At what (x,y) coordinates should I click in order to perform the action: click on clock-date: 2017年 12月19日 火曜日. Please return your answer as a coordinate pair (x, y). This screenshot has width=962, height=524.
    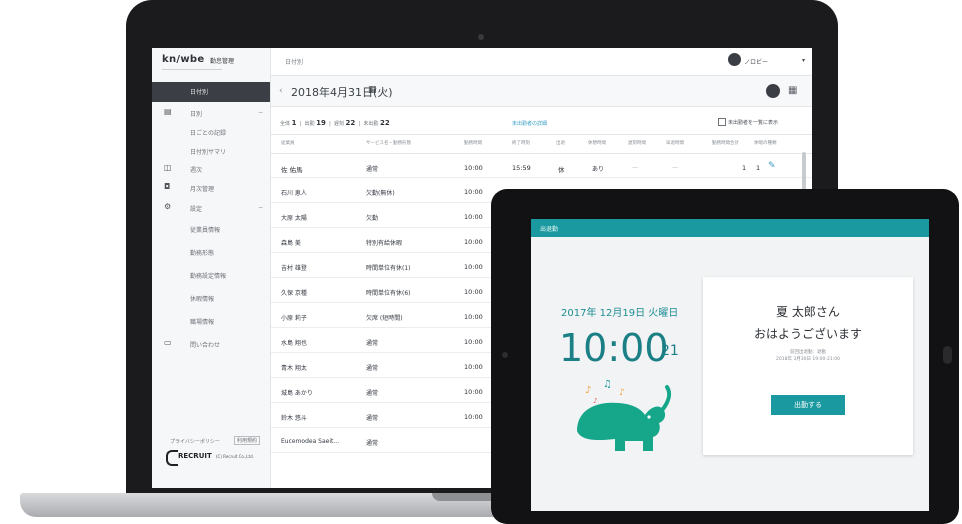
    Looking at the image, I should click on (620, 313).